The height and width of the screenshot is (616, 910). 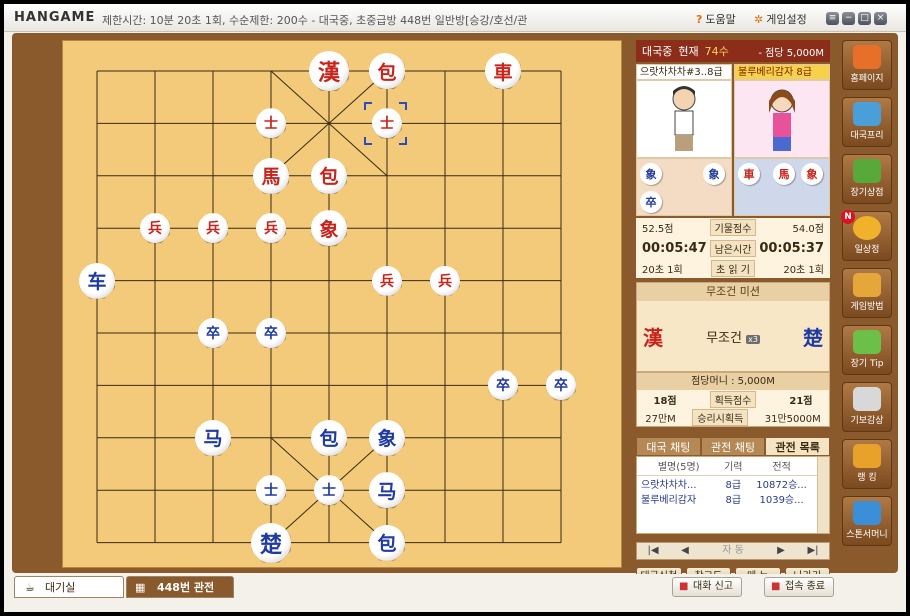 I want to click on board-icon: ▦, so click(x=140, y=587).